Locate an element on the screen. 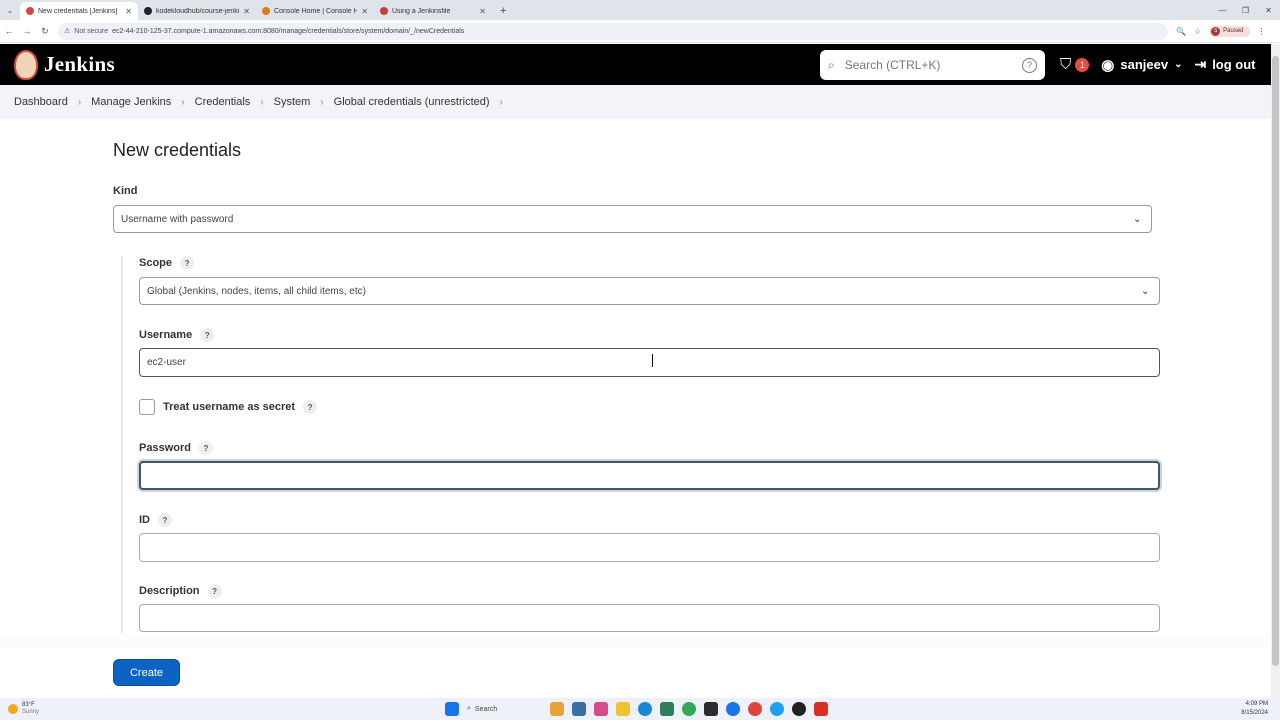 This screenshot has width=1280, height=720. browser-tab: kodekloudhub/course-jenkin... ✕ is located at coordinates (197, 11).